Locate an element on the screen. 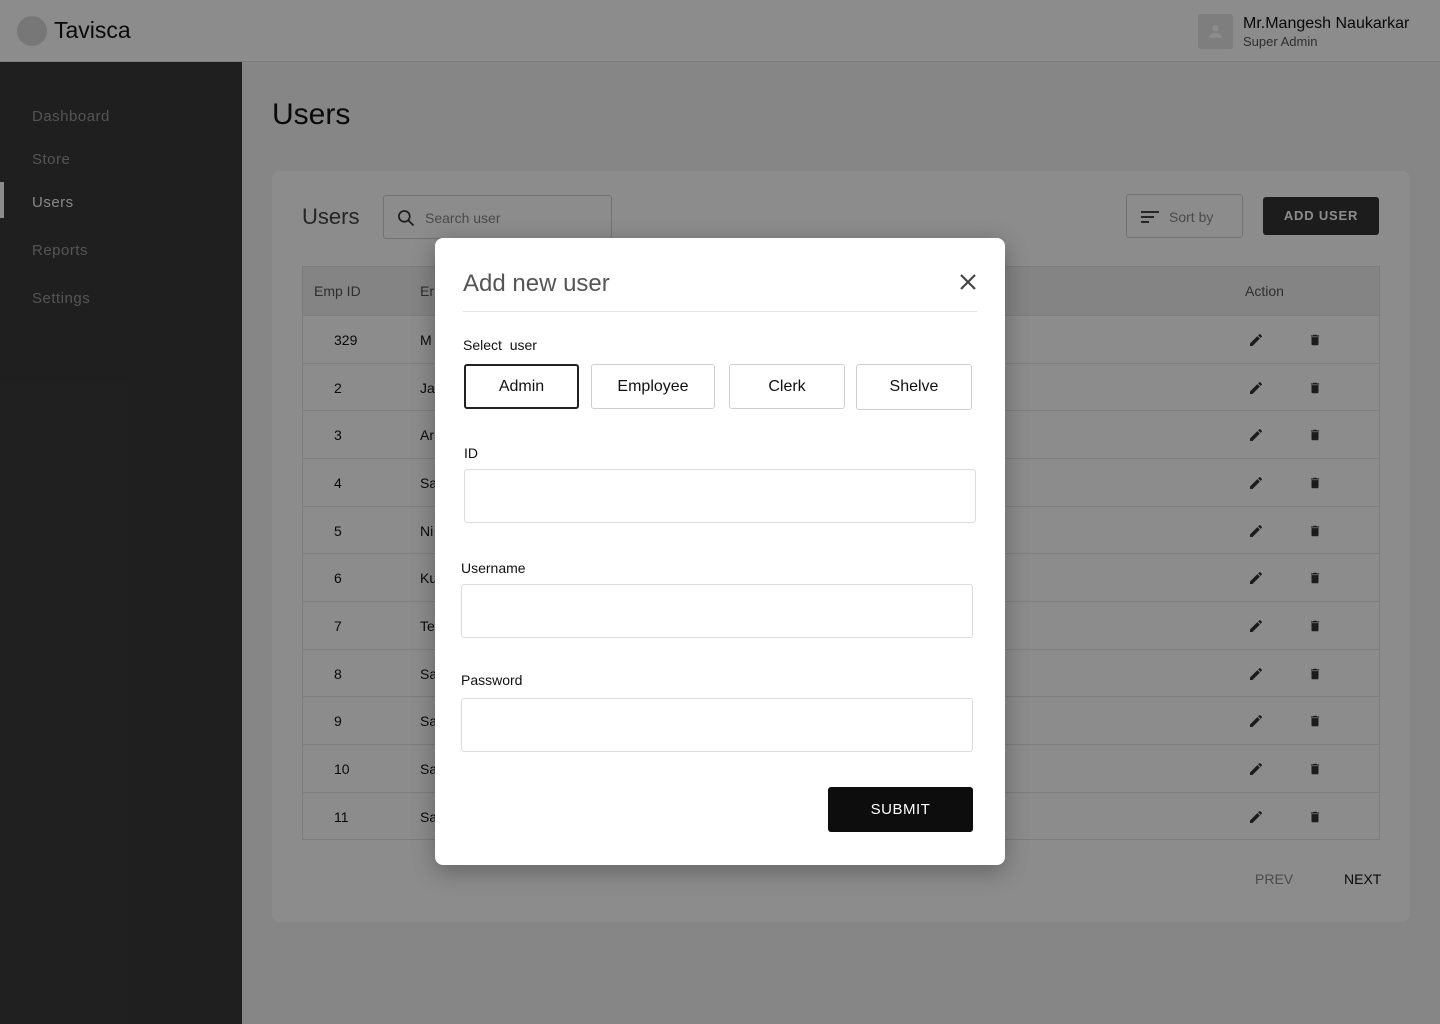 This screenshot has height=1024, width=1440. role-clerk-button: Clerk is located at coordinates (787, 386).